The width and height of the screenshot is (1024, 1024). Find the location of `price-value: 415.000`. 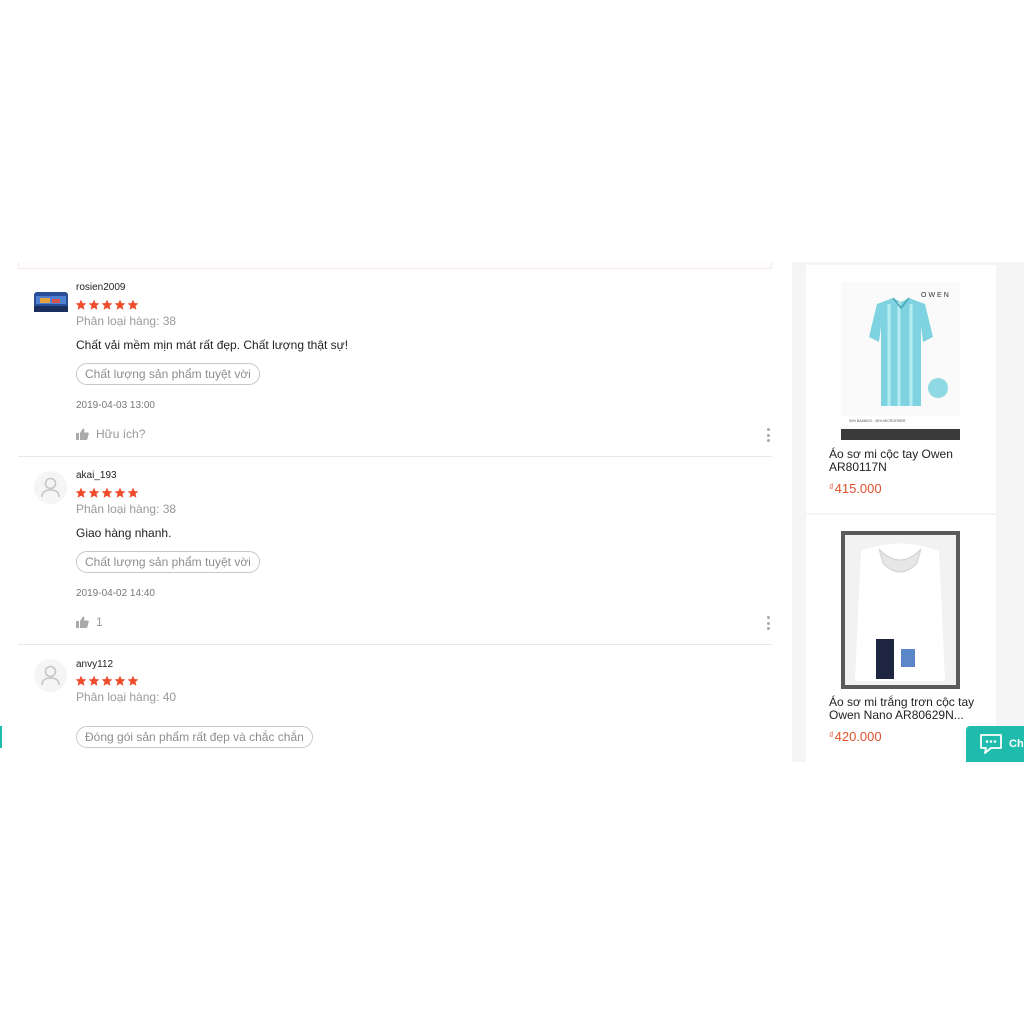

price-value: 415.000 is located at coordinates (858, 488).